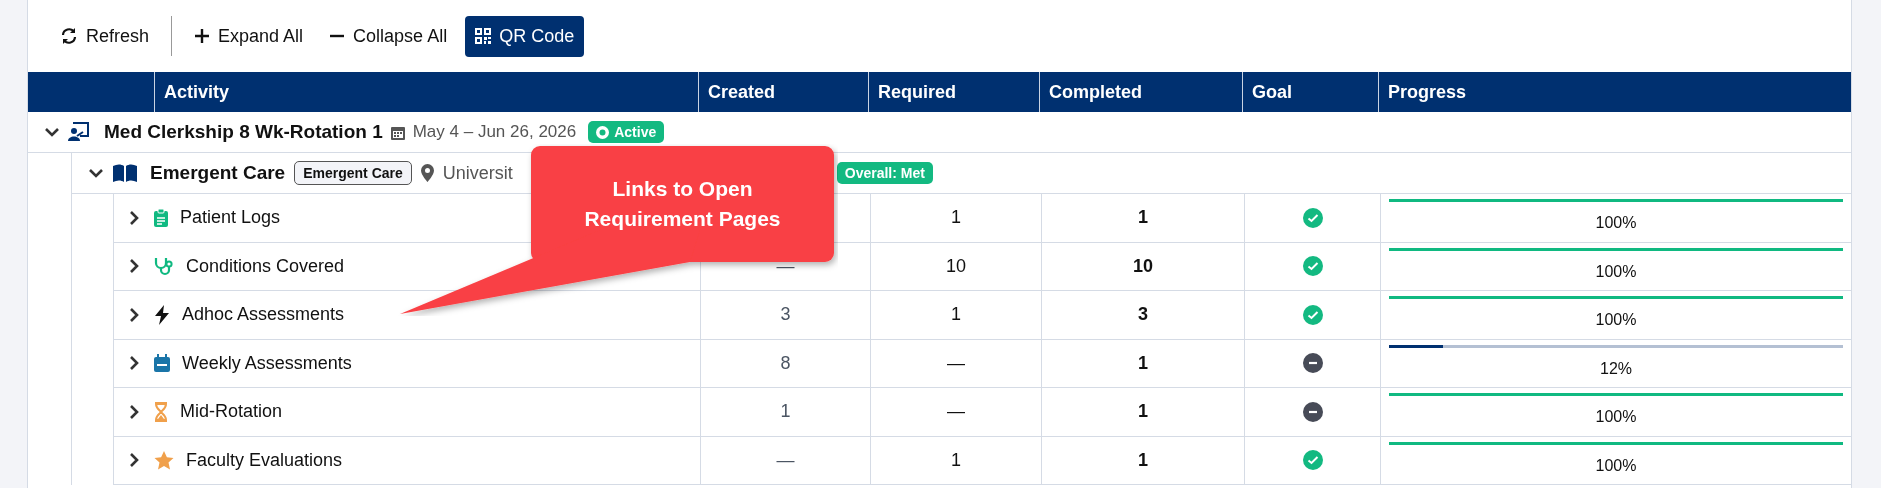 Image resolution: width=1881 pixels, height=488 pixels. I want to click on created-count: 3, so click(785, 315).